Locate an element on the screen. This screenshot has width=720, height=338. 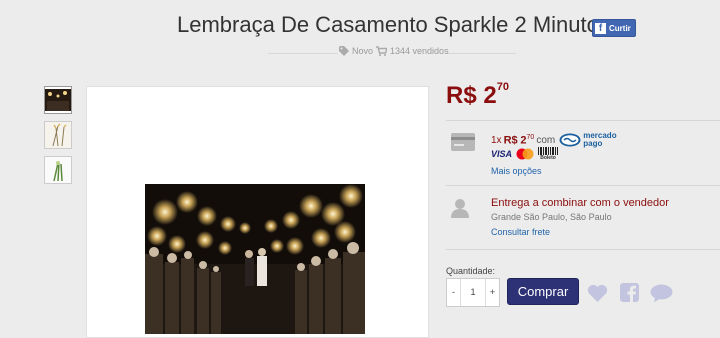
quantity-stepper: - 1 + is located at coordinates (473, 292).